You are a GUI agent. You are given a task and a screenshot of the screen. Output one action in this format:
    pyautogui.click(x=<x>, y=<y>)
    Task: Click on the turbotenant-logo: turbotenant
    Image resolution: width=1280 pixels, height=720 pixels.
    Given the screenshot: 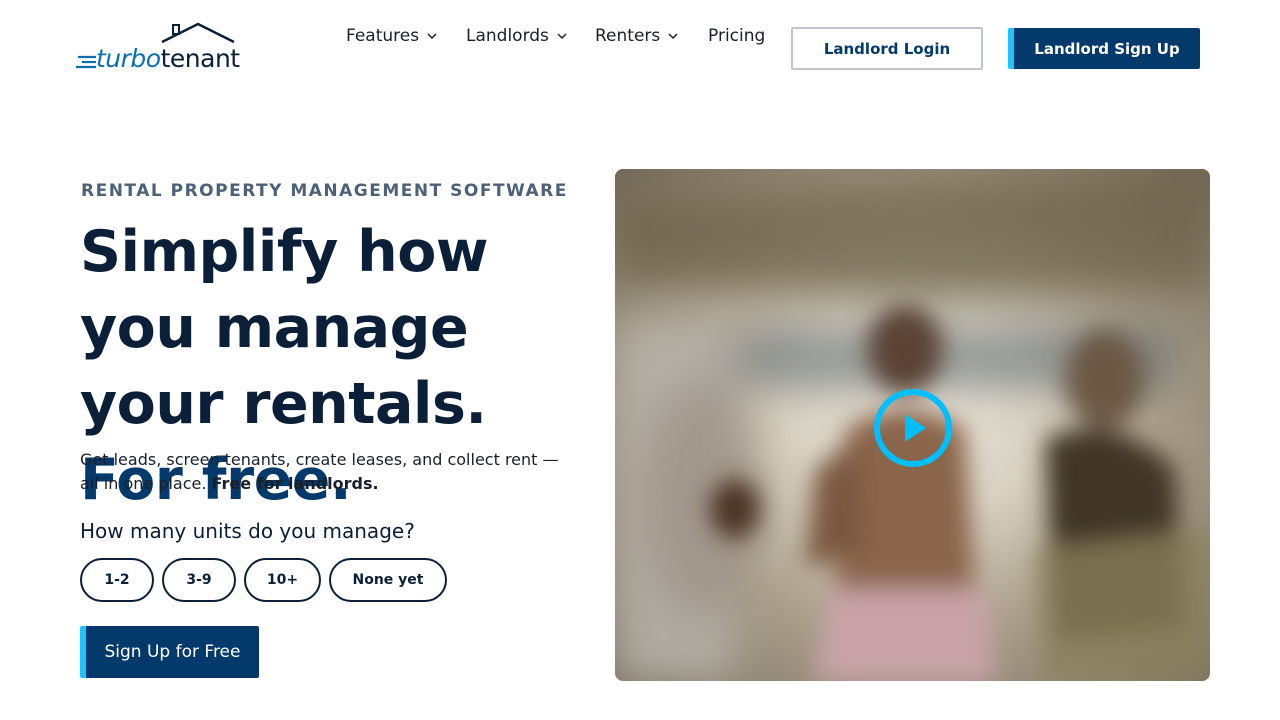 What is the action you would take?
    pyautogui.click(x=158, y=46)
    